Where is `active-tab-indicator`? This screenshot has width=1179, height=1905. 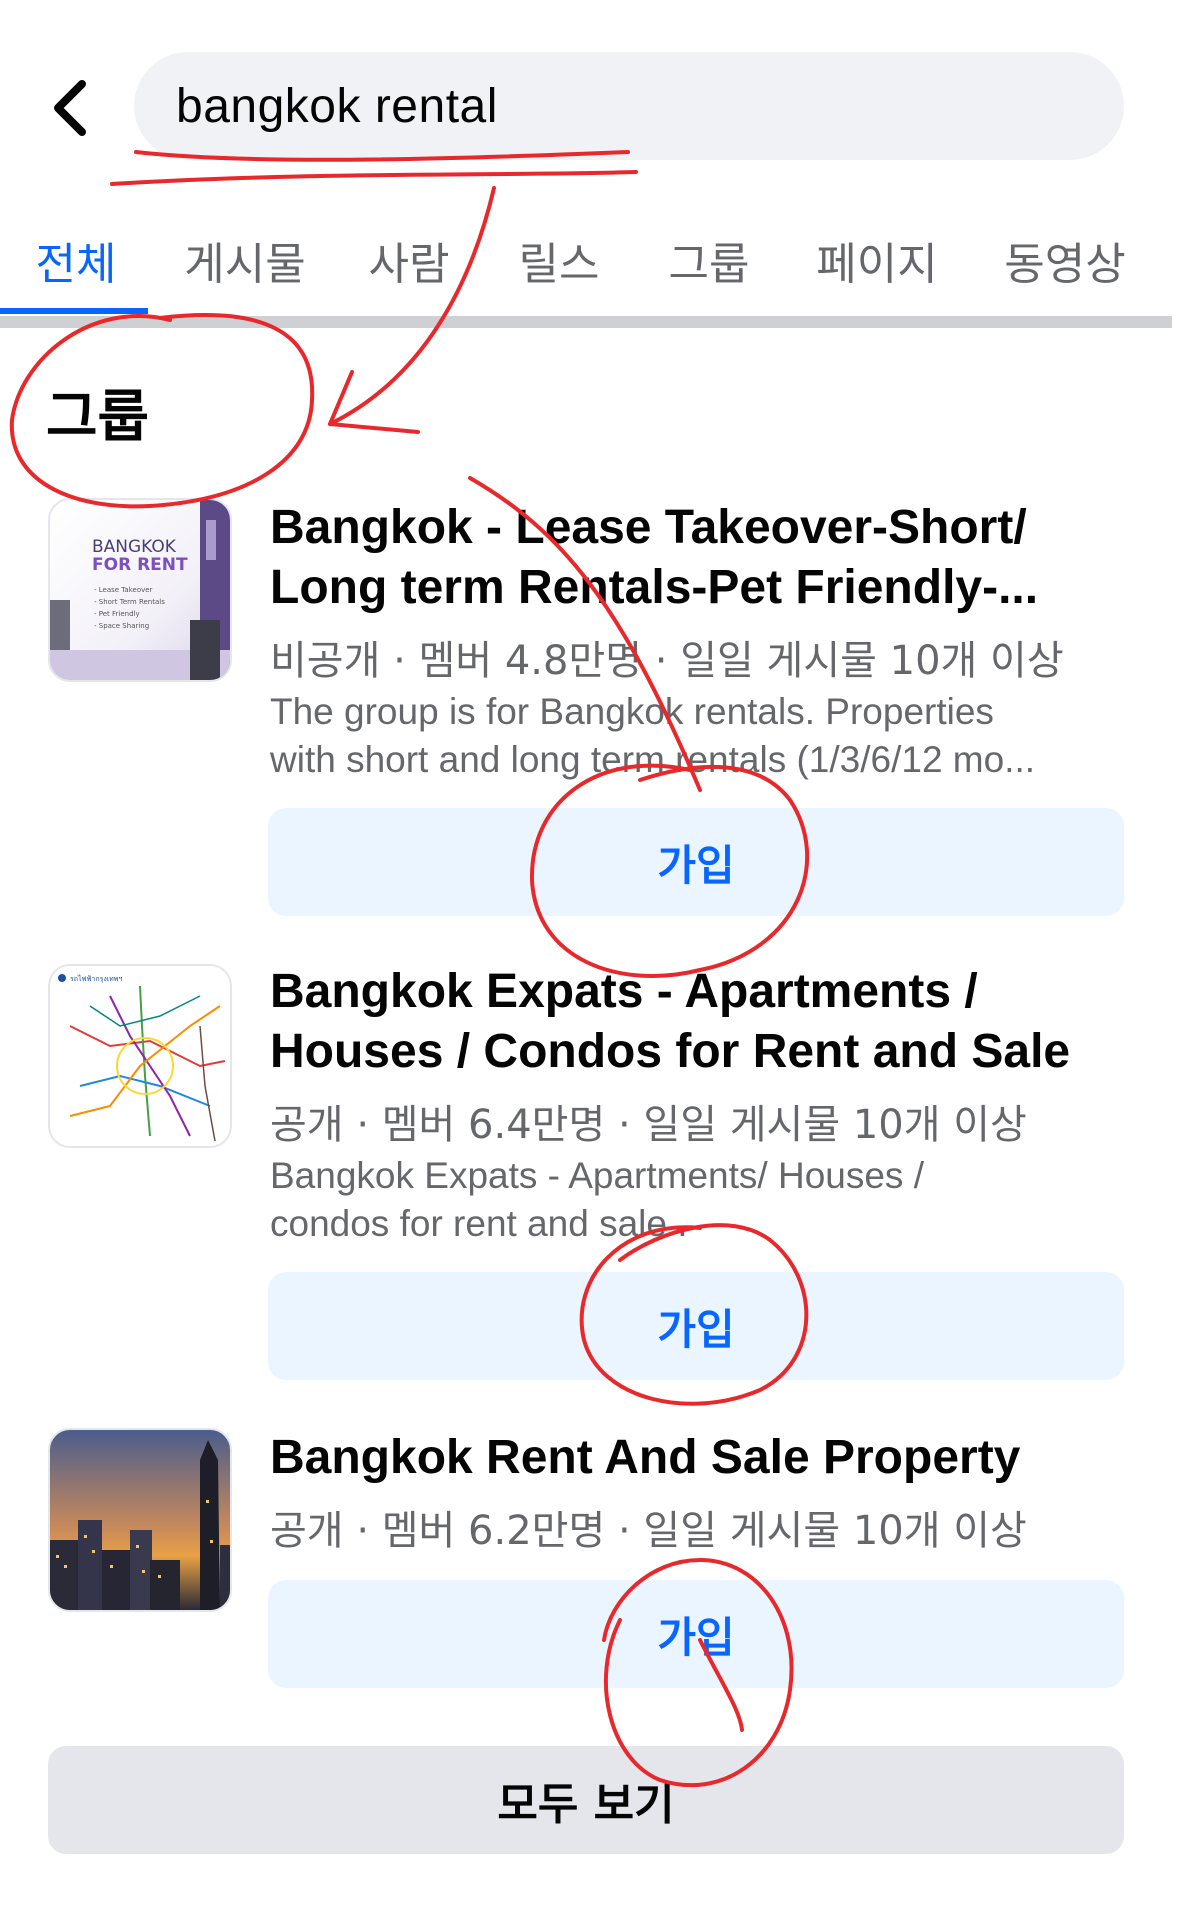
active-tab-indicator is located at coordinates (74, 311).